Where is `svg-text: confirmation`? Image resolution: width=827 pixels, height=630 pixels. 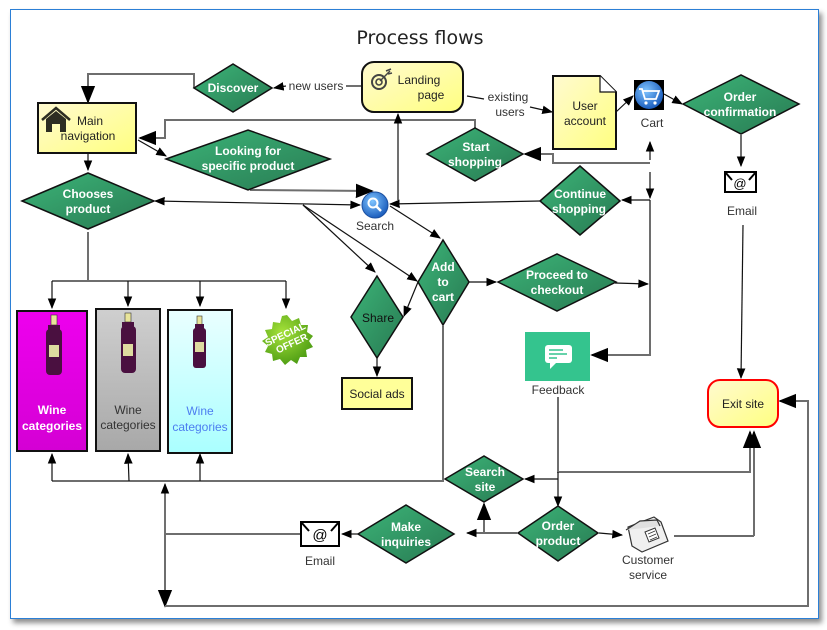
svg-text: confirmation is located at coordinates (740, 112).